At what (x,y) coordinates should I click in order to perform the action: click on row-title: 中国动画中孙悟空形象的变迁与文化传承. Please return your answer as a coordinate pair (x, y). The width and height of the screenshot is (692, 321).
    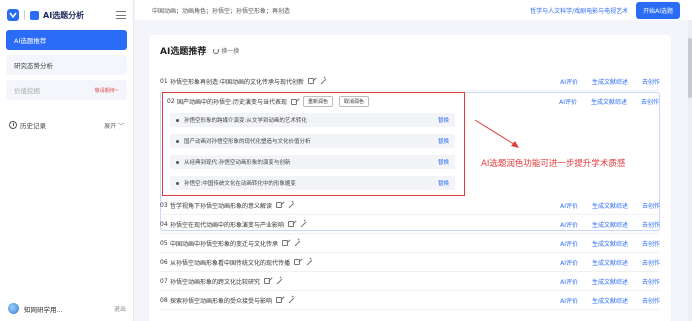
    Looking at the image, I should click on (224, 244).